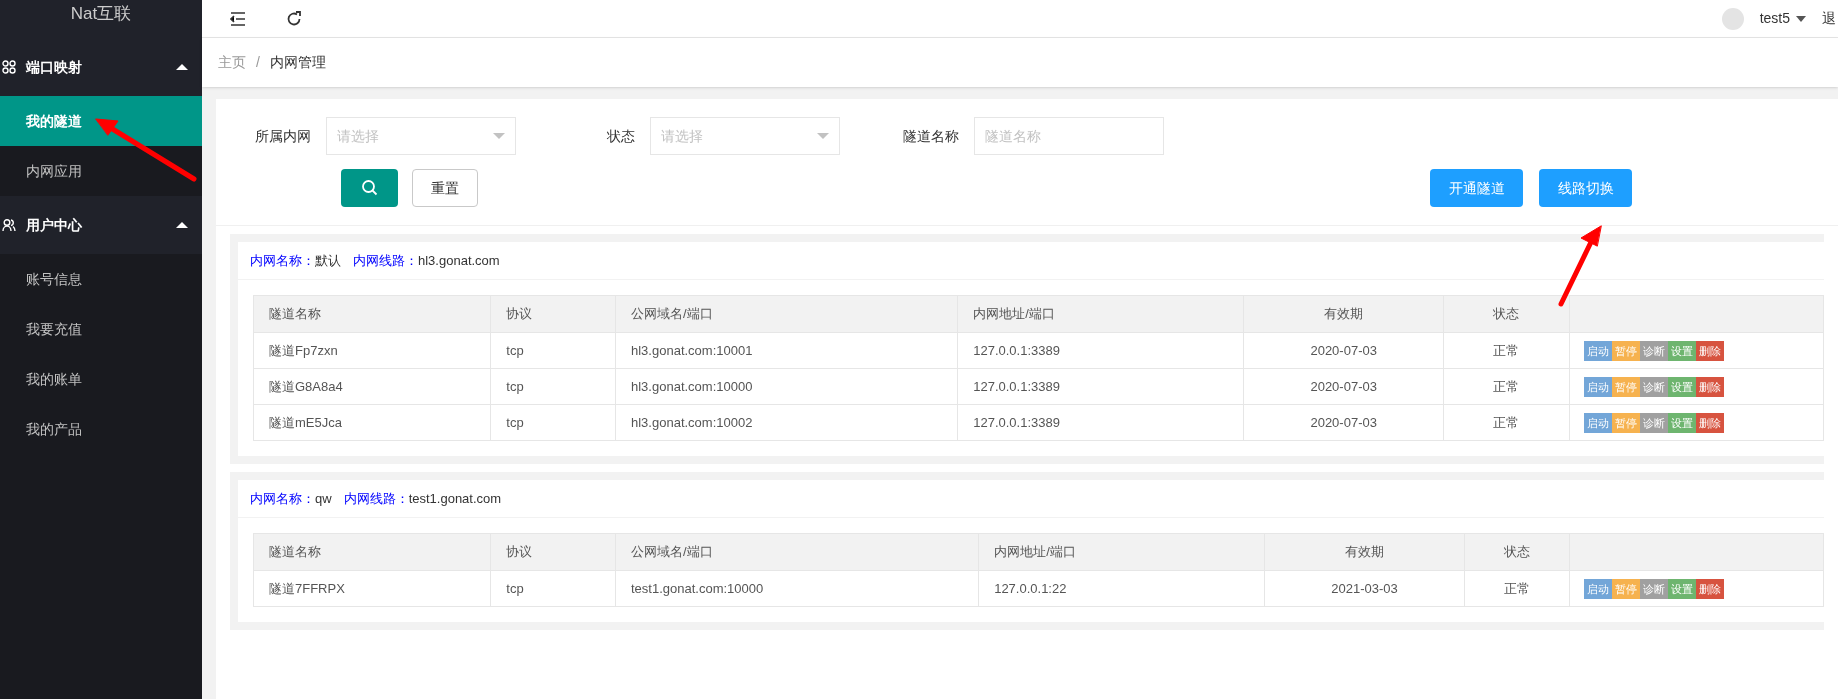 This screenshot has height=699, width=1838. Describe the element at coordinates (9, 225) in the screenshot. I see `users-icon` at that location.